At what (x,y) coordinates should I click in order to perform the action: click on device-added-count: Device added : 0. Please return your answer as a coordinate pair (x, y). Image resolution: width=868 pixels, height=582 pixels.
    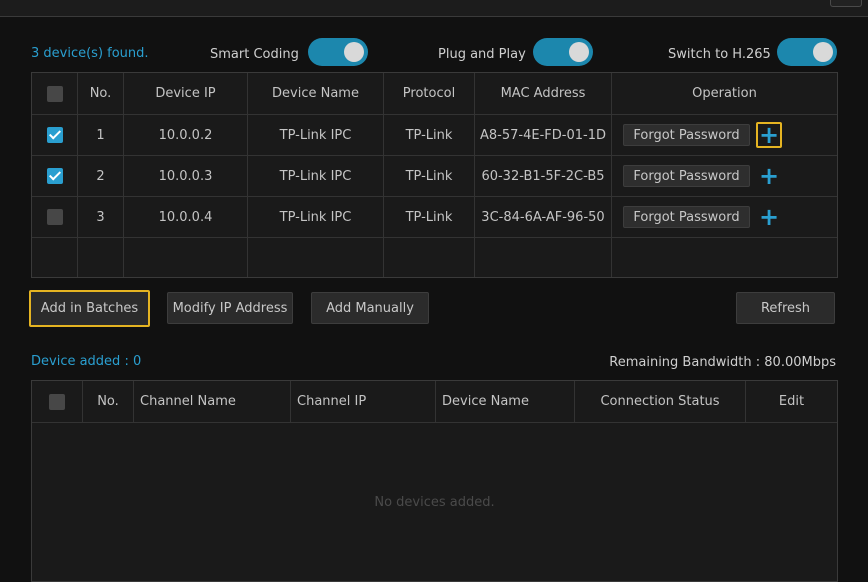
    Looking at the image, I should click on (86, 361).